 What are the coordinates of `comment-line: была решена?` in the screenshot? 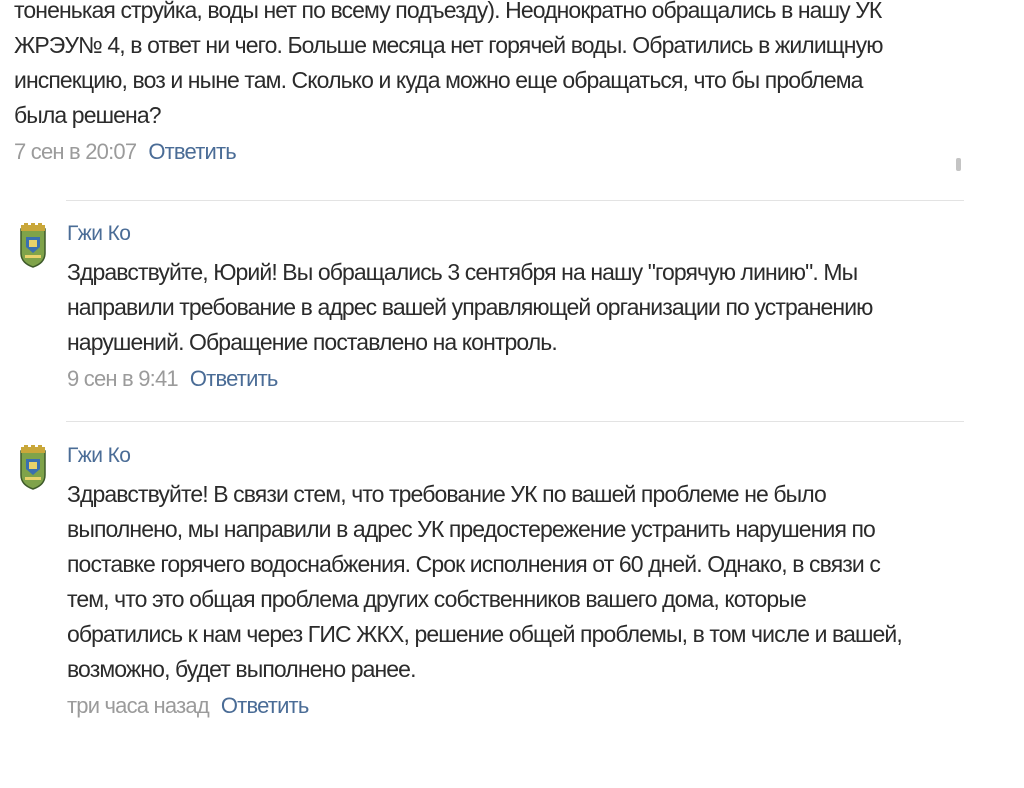 It's located at (88, 115).